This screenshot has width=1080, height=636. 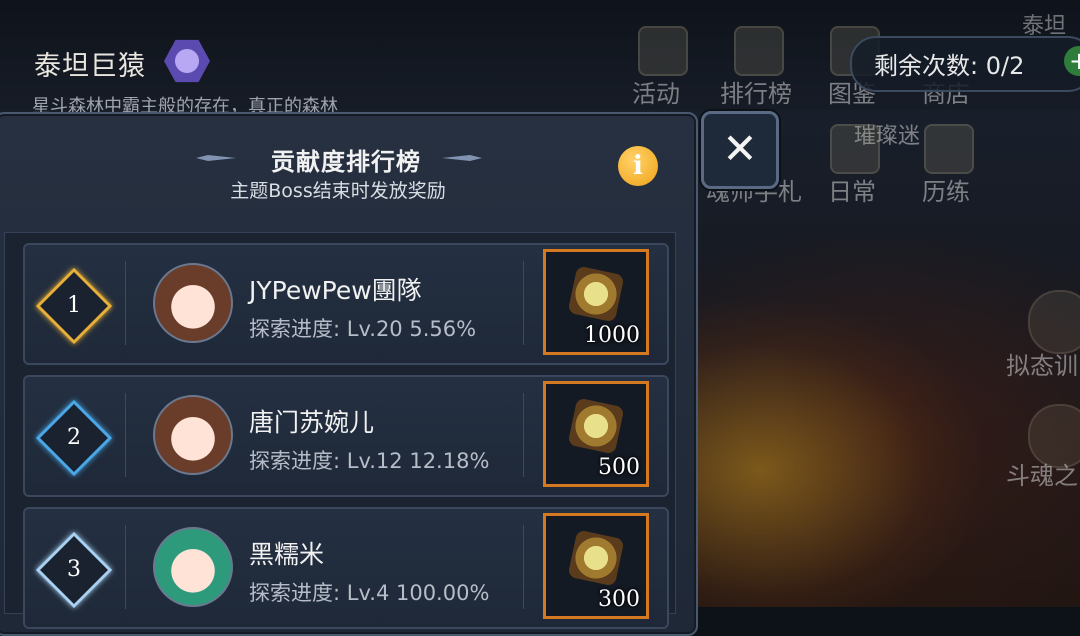 I want to click on player-progress: 探索进度: Lv.4 100.00%, so click(x=369, y=593).